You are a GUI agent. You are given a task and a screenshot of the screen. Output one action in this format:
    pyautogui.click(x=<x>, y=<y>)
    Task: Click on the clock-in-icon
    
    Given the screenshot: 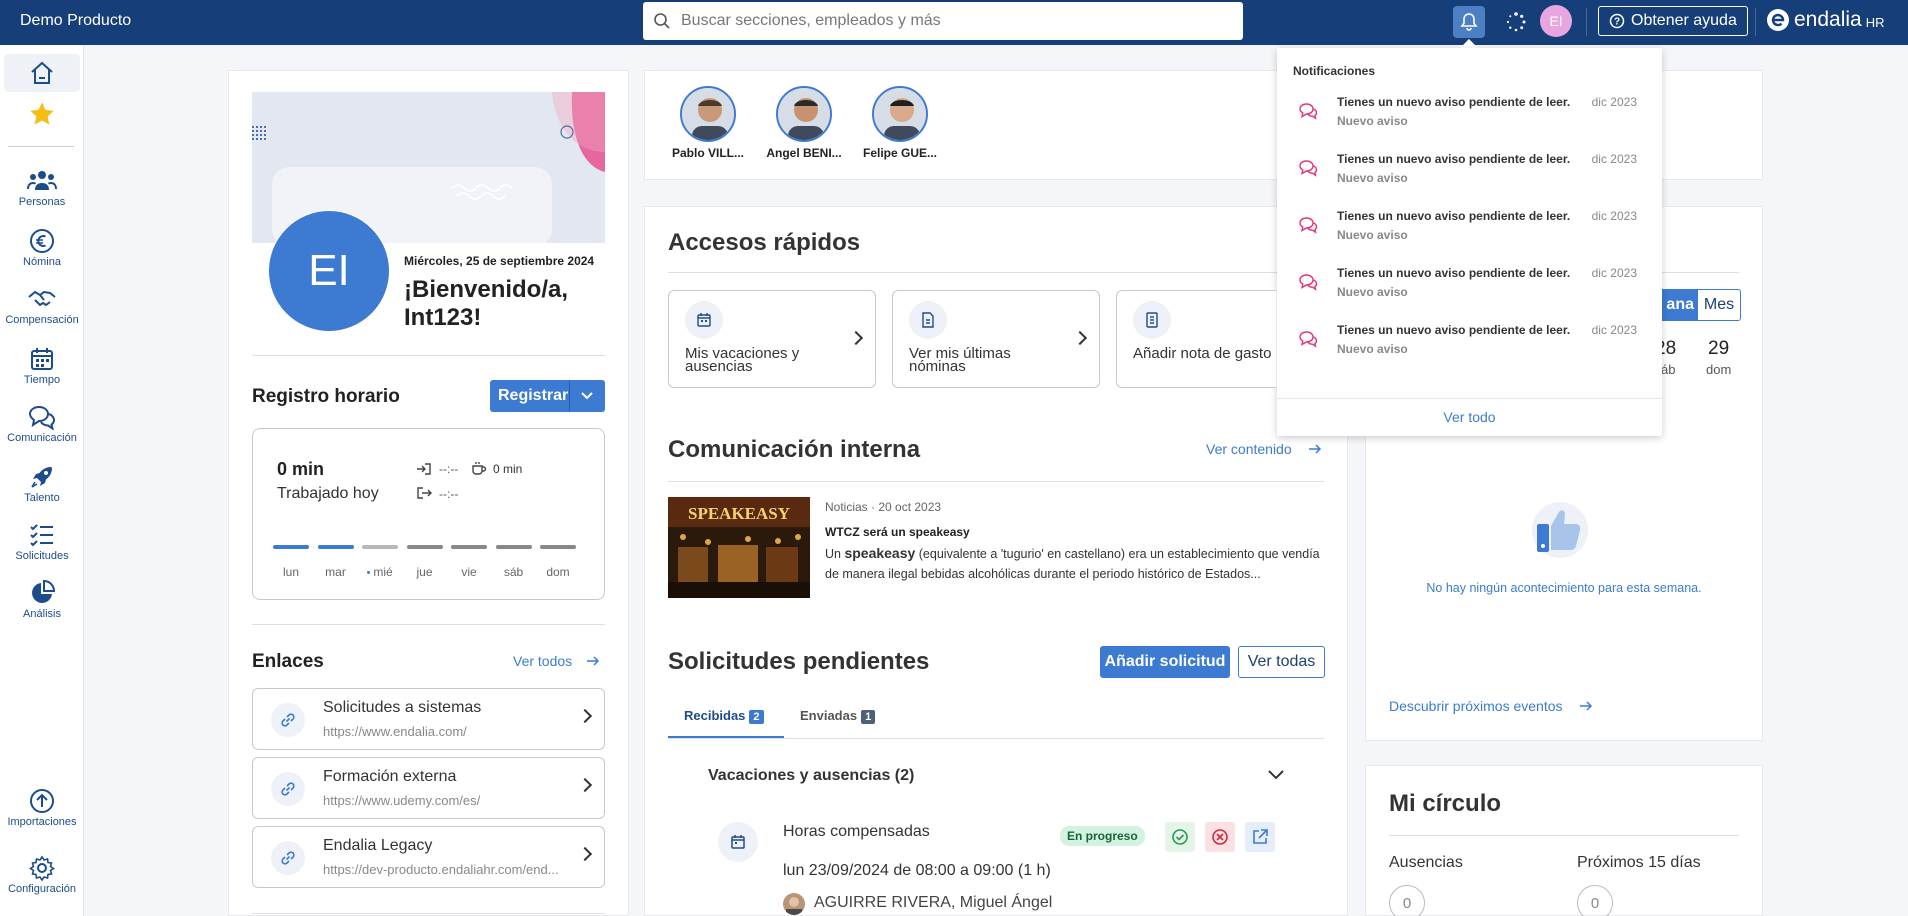 What is the action you would take?
    pyautogui.click(x=424, y=469)
    